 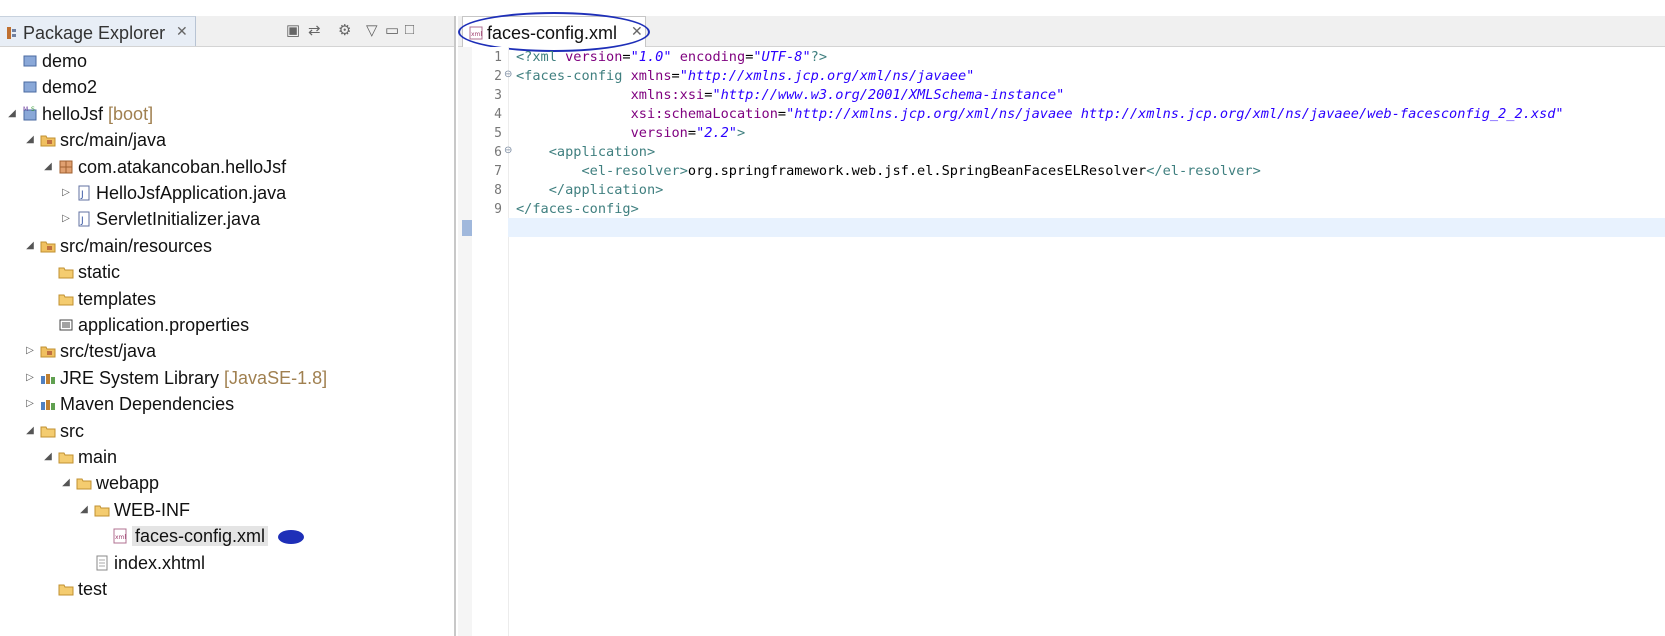 I want to click on maximize-icon: □, so click(x=409, y=29).